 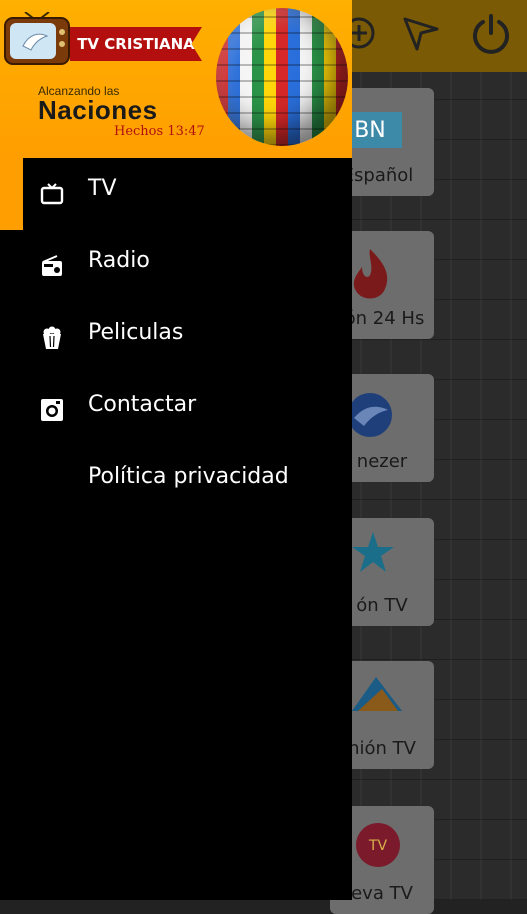 What do you see at coordinates (136, 332) in the screenshot?
I see `menu-label: Peliculas` at bounding box center [136, 332].